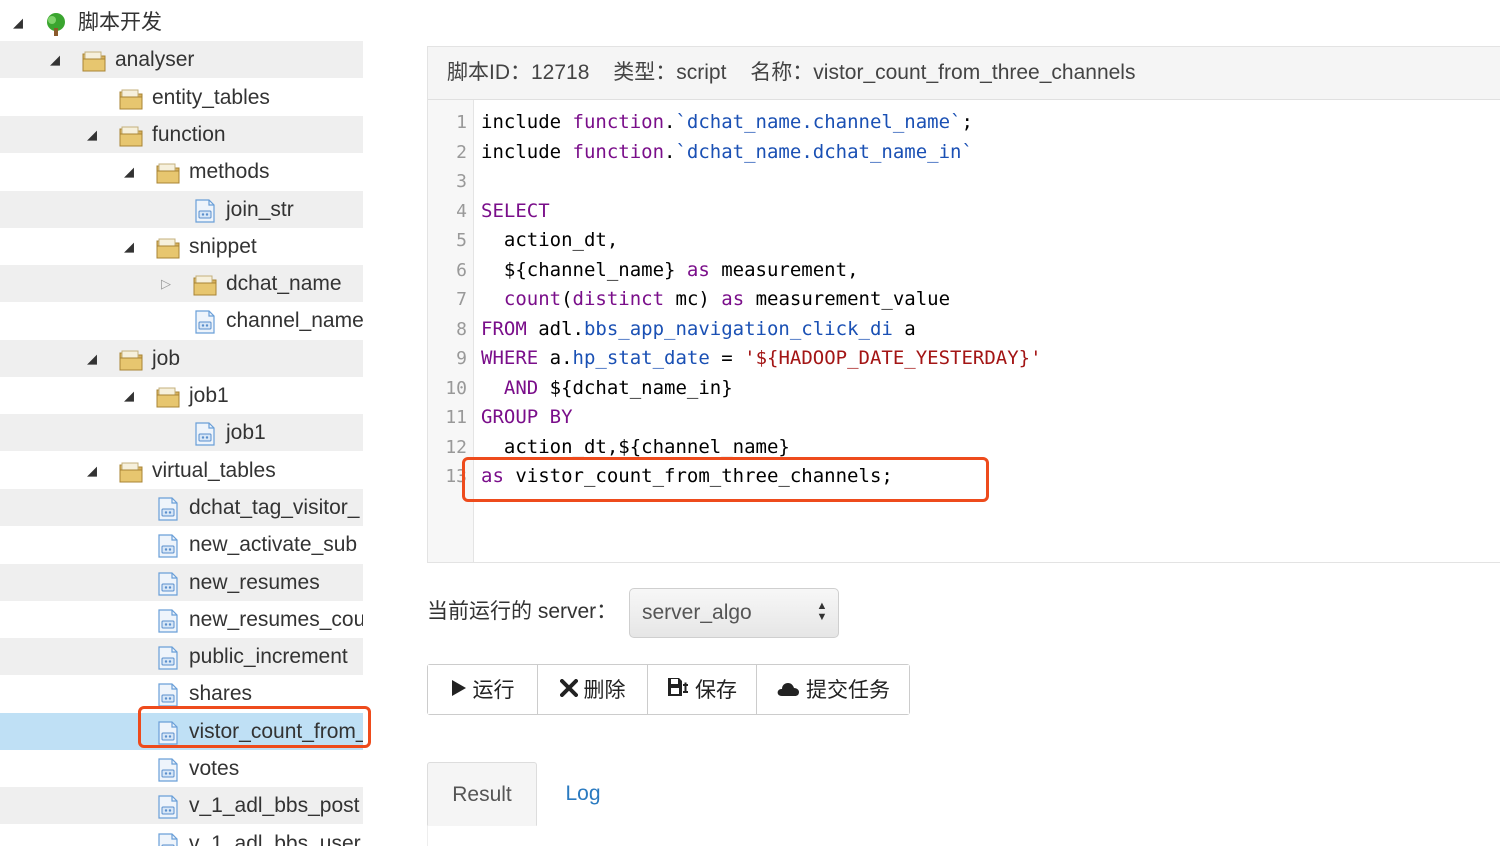  I want to click on code-token: action_dt,${channel_name}, so click(635, 446).